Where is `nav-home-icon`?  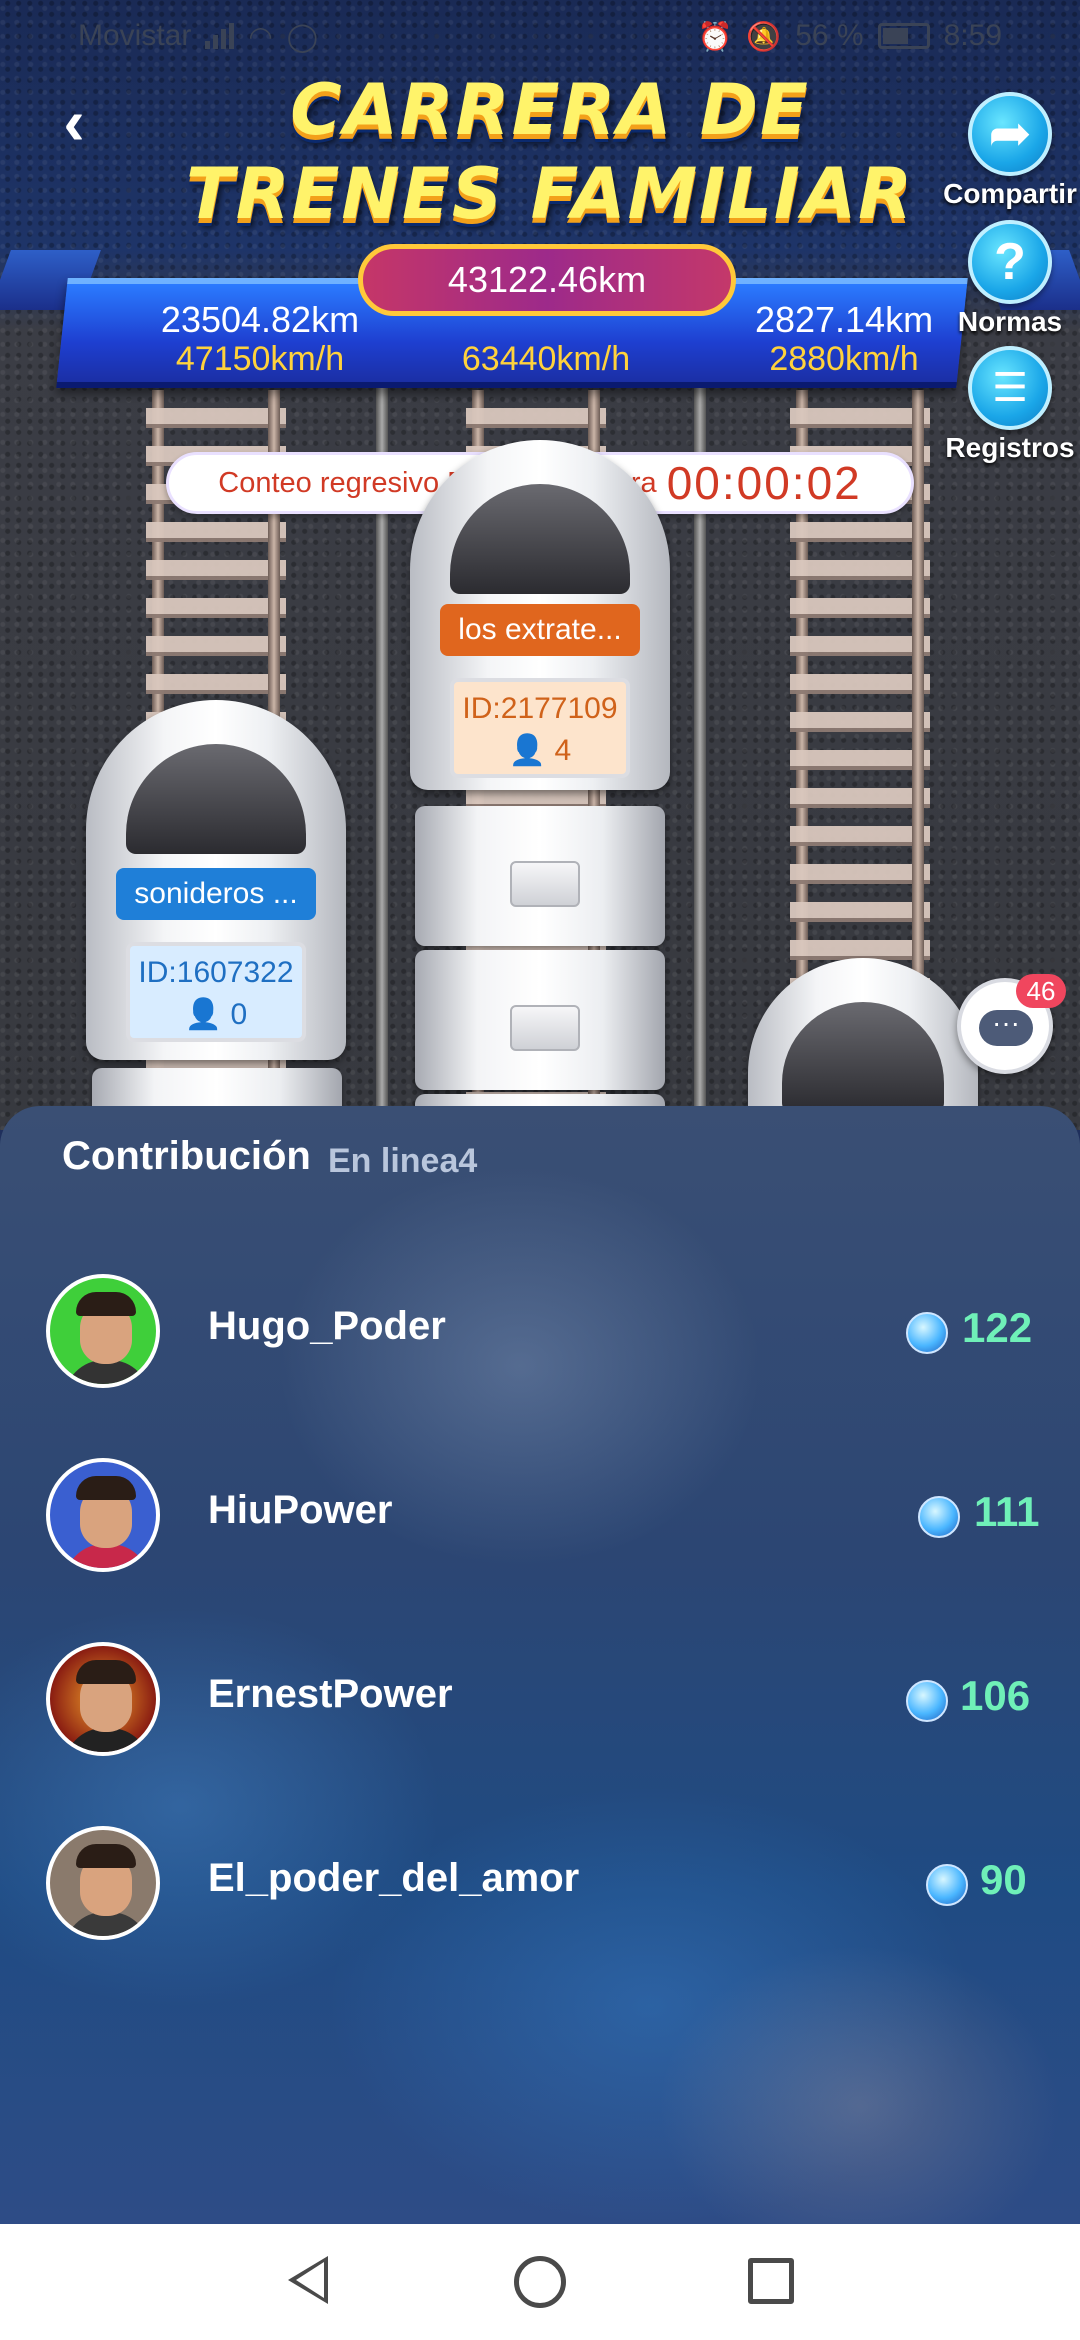
nav-home-icon is located at coordinates (540, 2282).